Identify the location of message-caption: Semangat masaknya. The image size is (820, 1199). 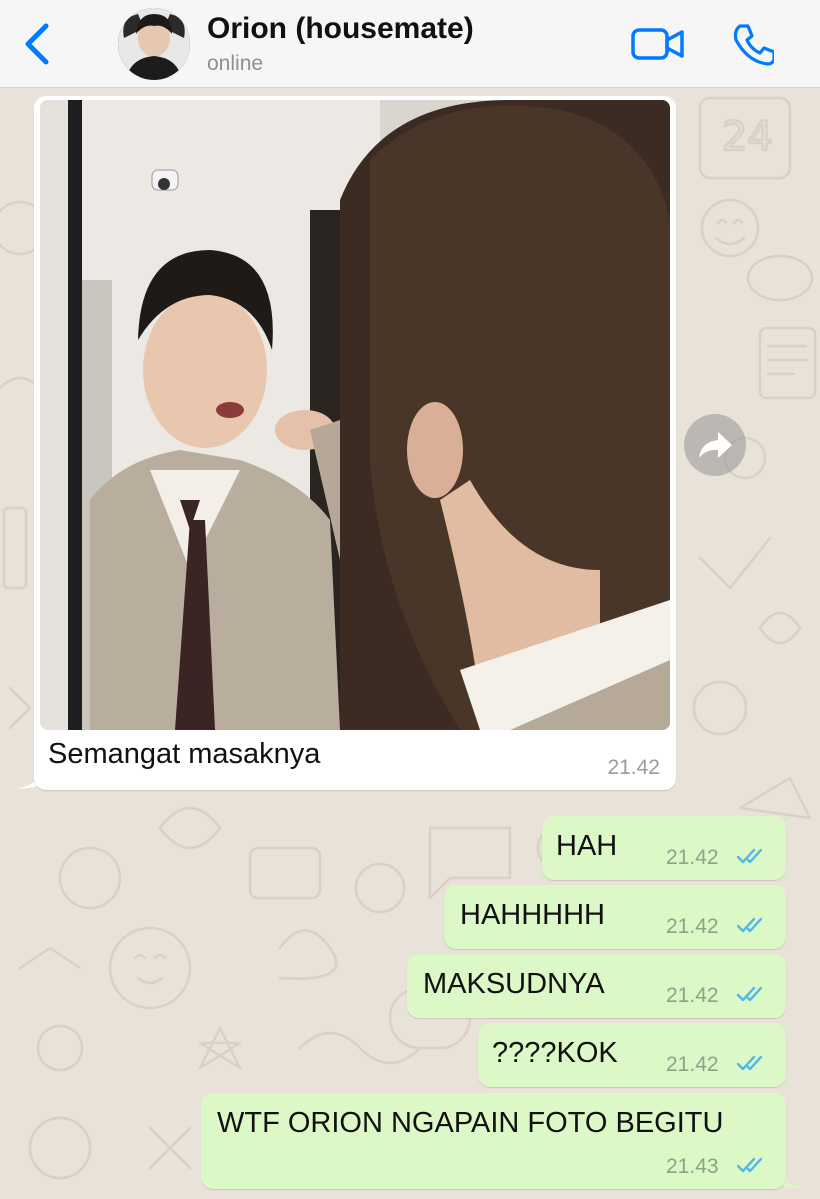
(184, 754).